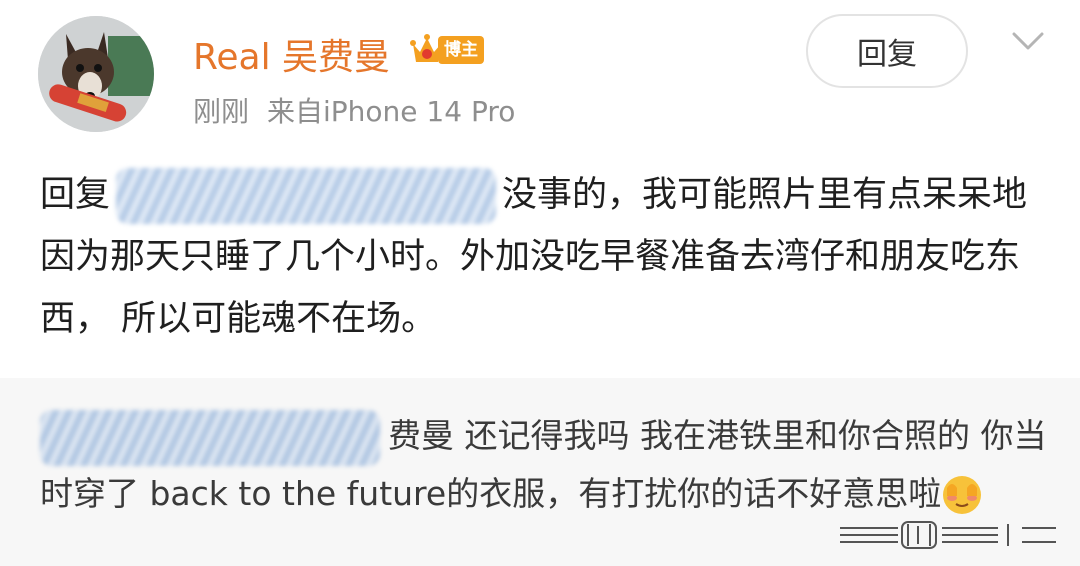  Describe the element at coordinates (461, 50) in the screenshot. I see `badge-label: 博主` at that location.